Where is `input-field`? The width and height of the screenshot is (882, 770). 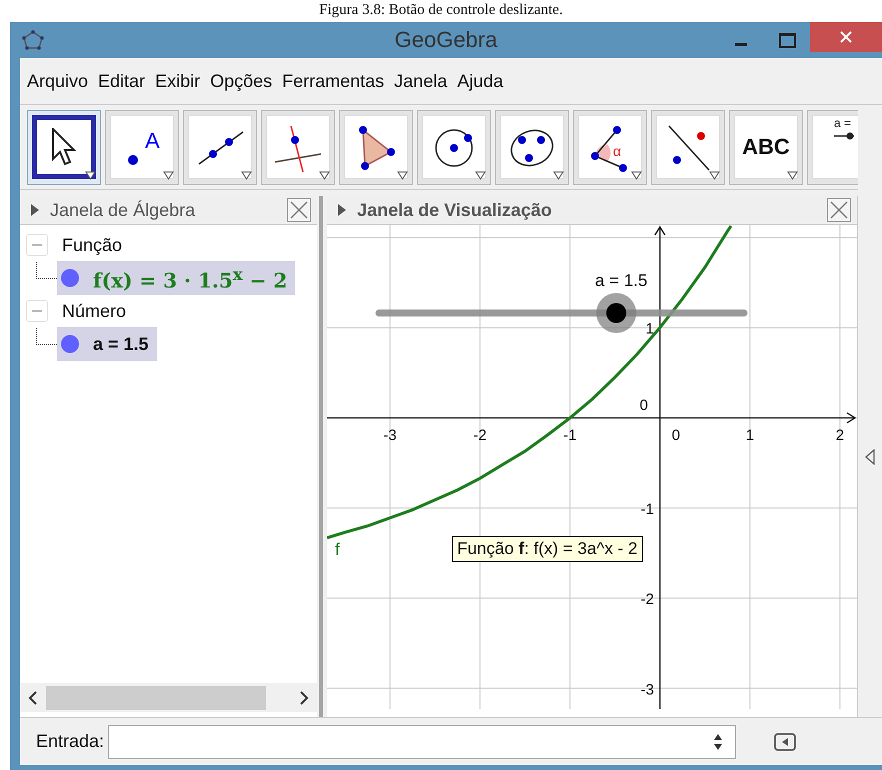 input-field is located at coordinates (422, 741).